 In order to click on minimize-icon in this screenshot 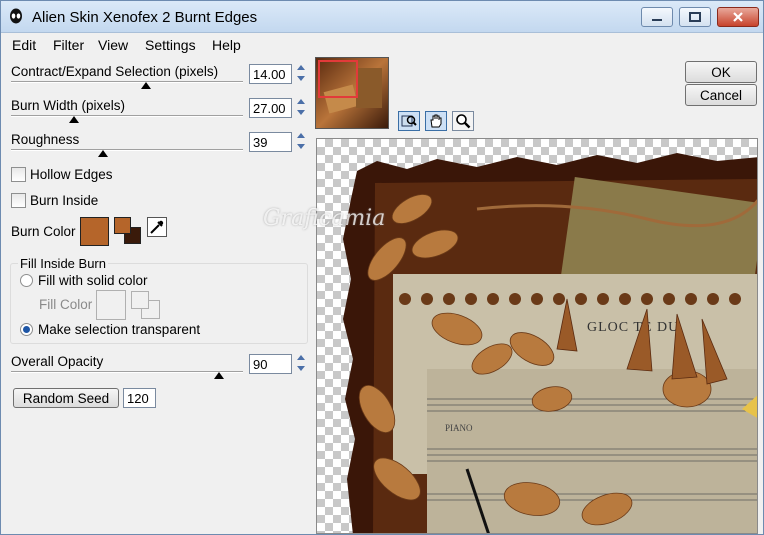, I will do `click(657, 20)`.